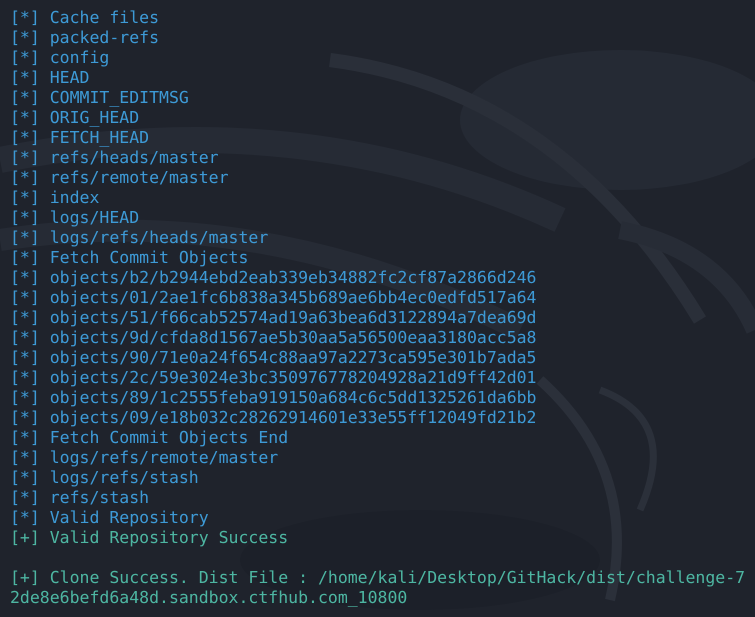  Describe the element at coordinates (75, 218) in the screenshot. I see `terminal-line: [*] logs/HEAD` at that location.